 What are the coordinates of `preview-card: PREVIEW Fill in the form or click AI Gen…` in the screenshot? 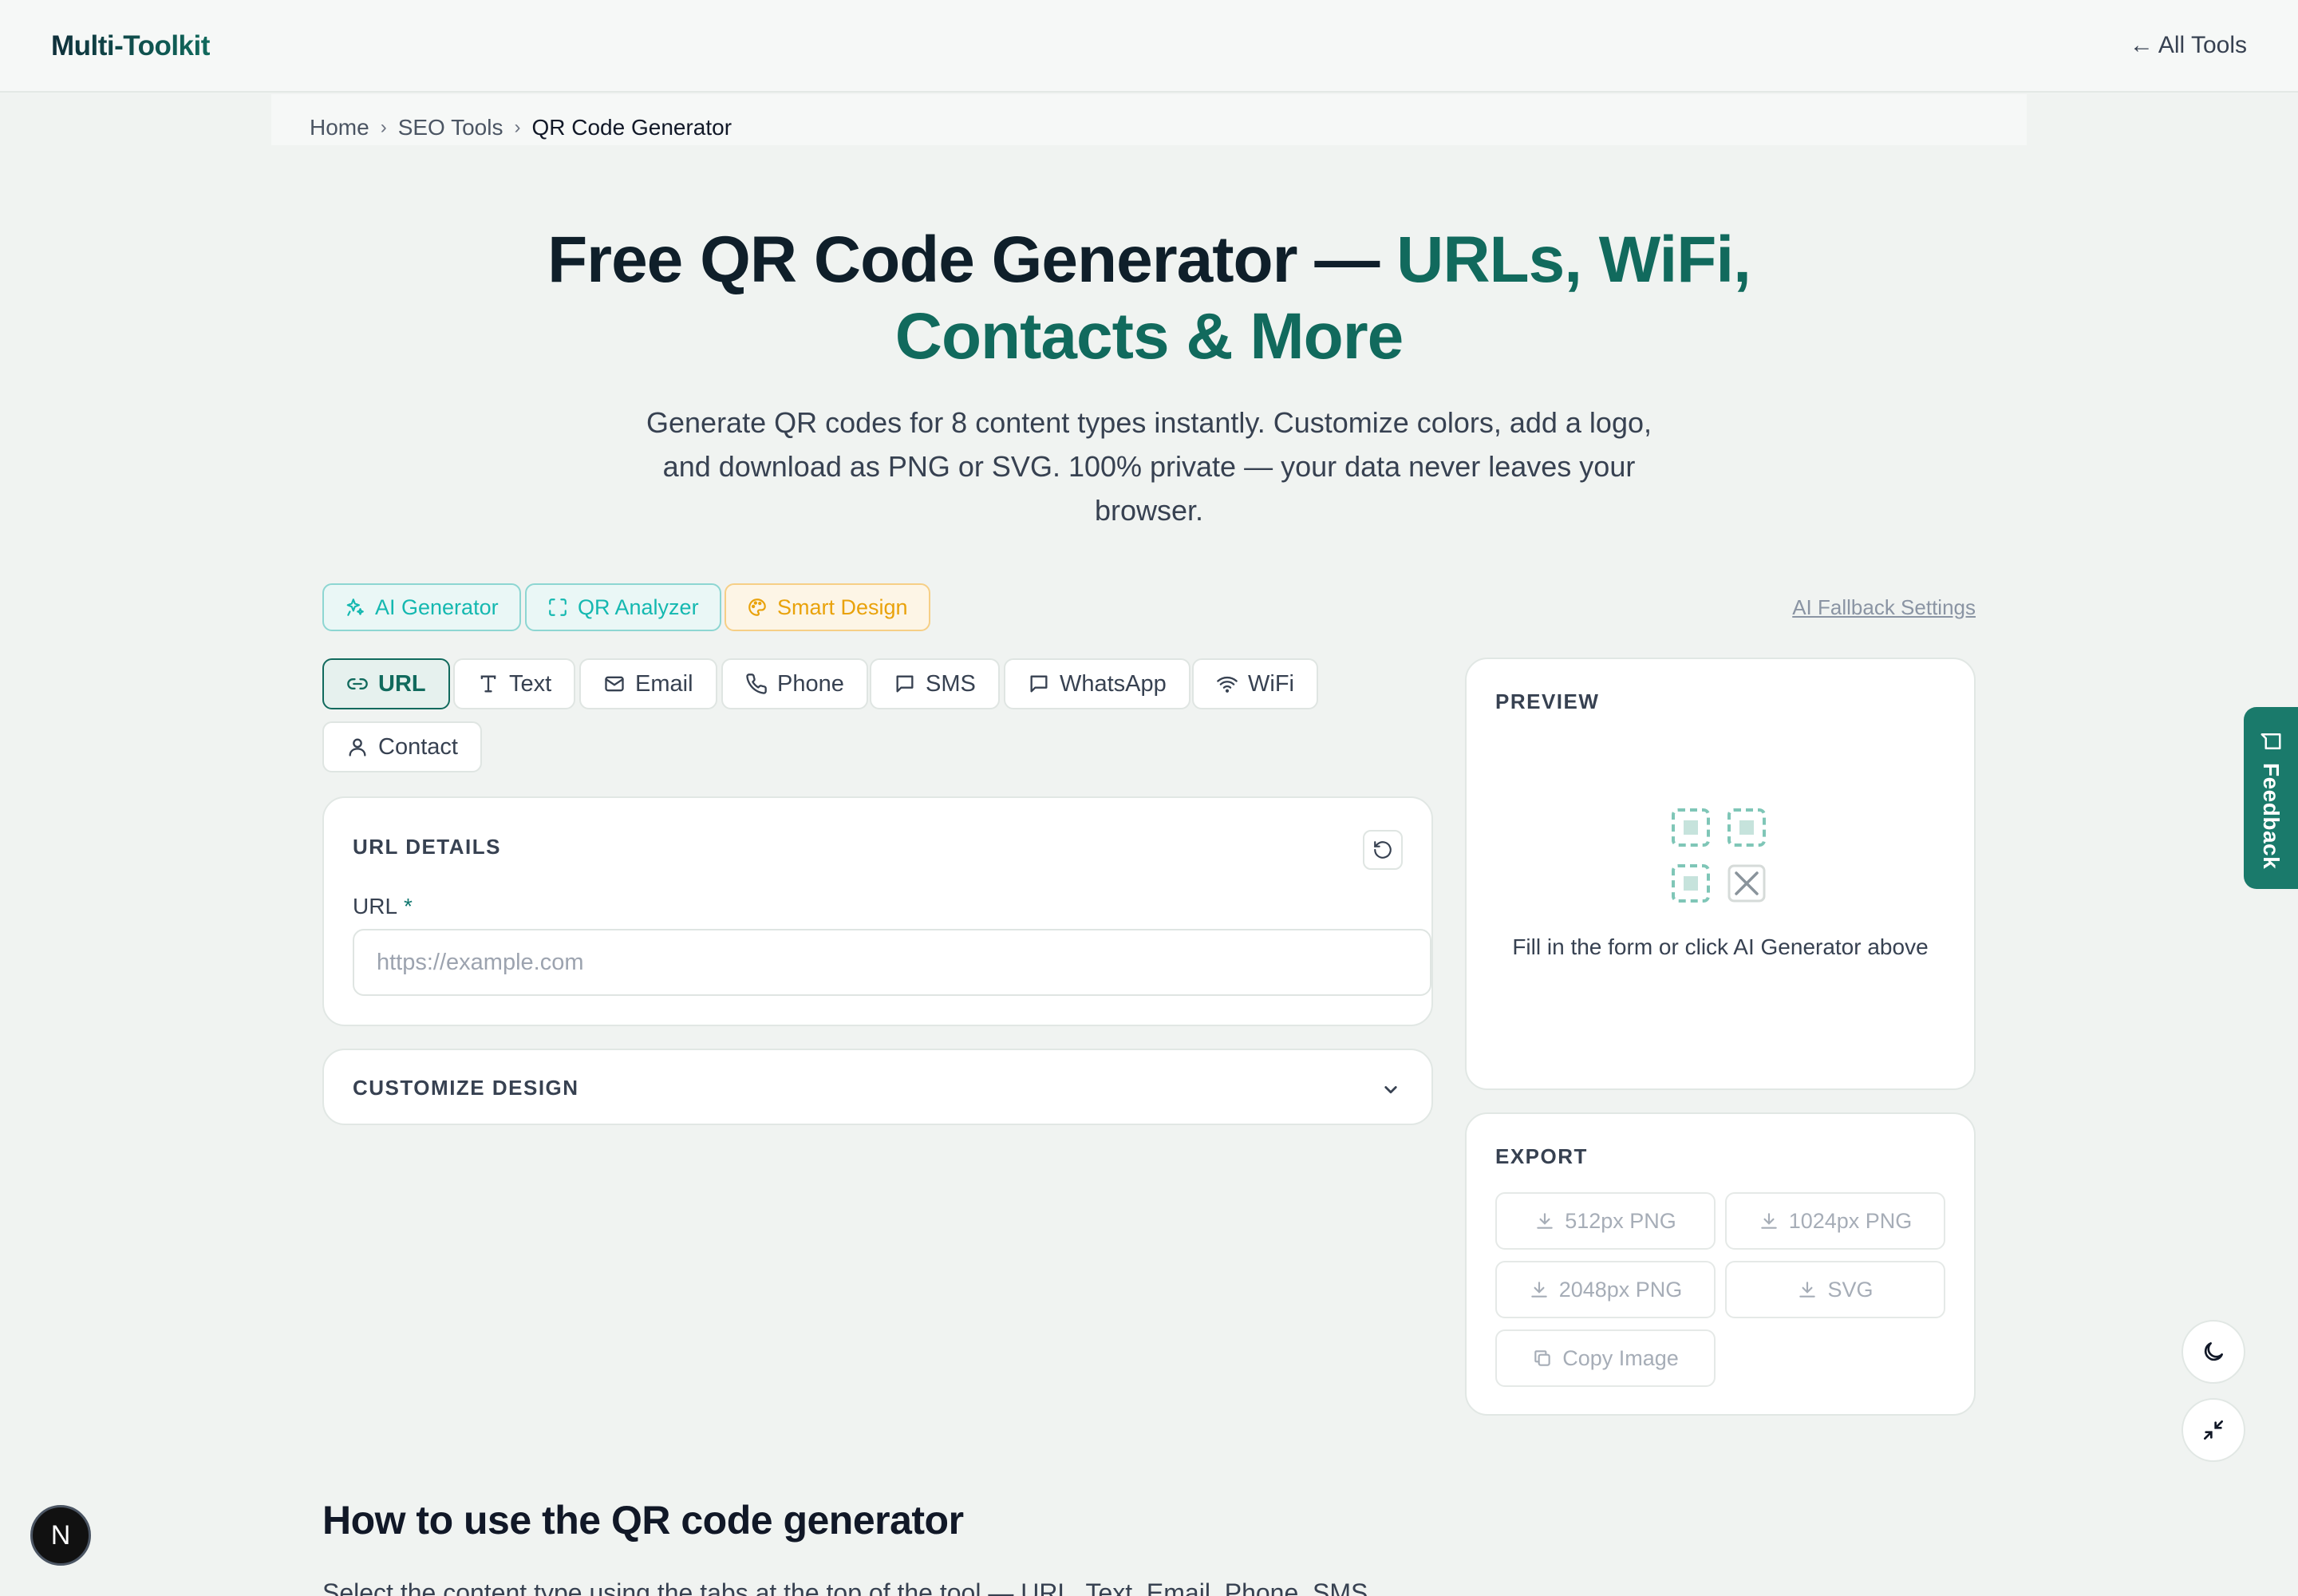 It's located at (1721, 874).